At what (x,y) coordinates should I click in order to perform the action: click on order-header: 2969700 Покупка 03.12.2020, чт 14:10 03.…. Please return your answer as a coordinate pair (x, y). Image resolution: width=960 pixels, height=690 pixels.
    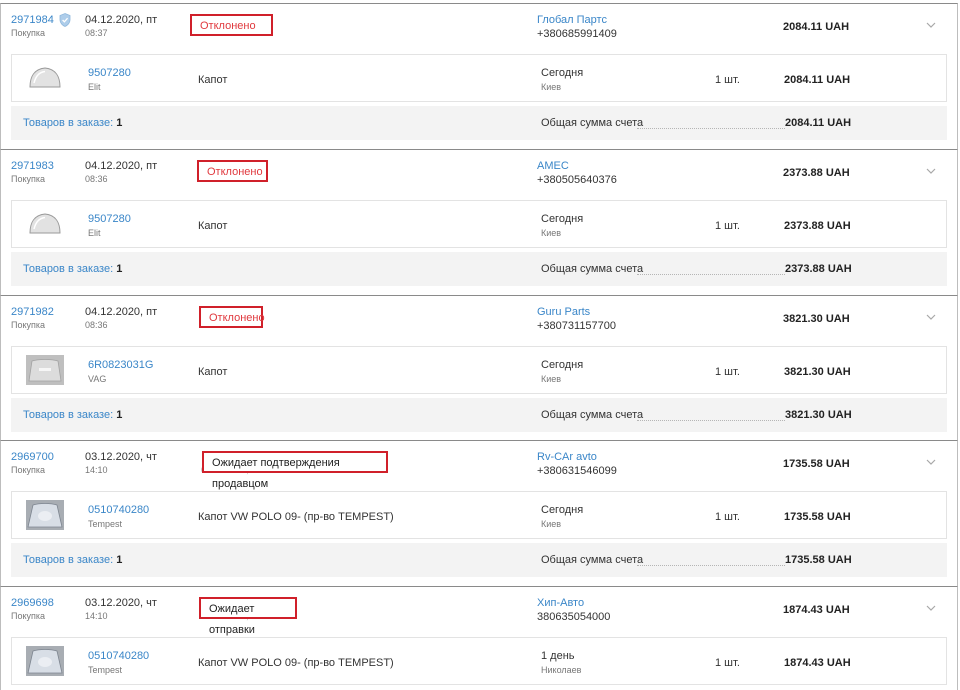
    Looking at the image, I should click on (479, 466).